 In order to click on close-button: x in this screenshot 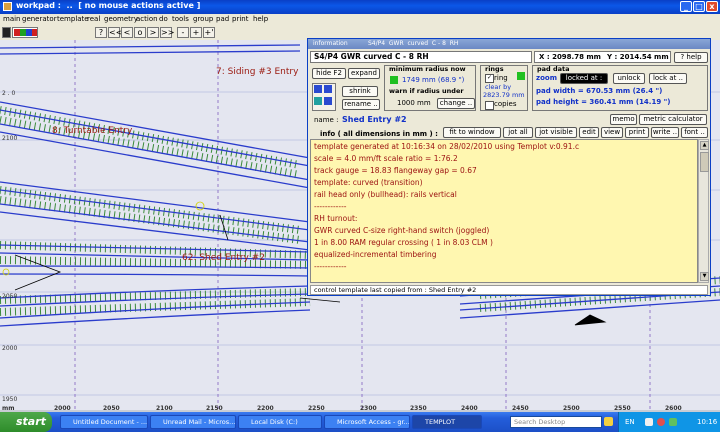, I will do `click(712, 6)`.